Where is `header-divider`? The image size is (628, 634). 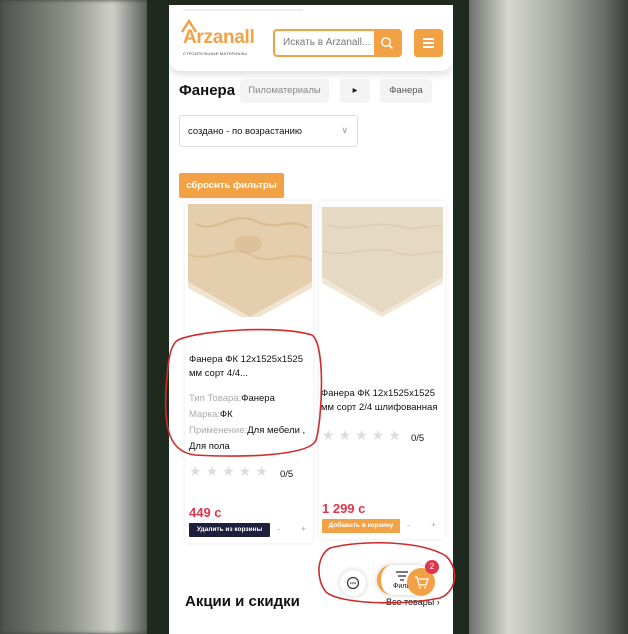
header-divider is located at coordinates (243, 10).